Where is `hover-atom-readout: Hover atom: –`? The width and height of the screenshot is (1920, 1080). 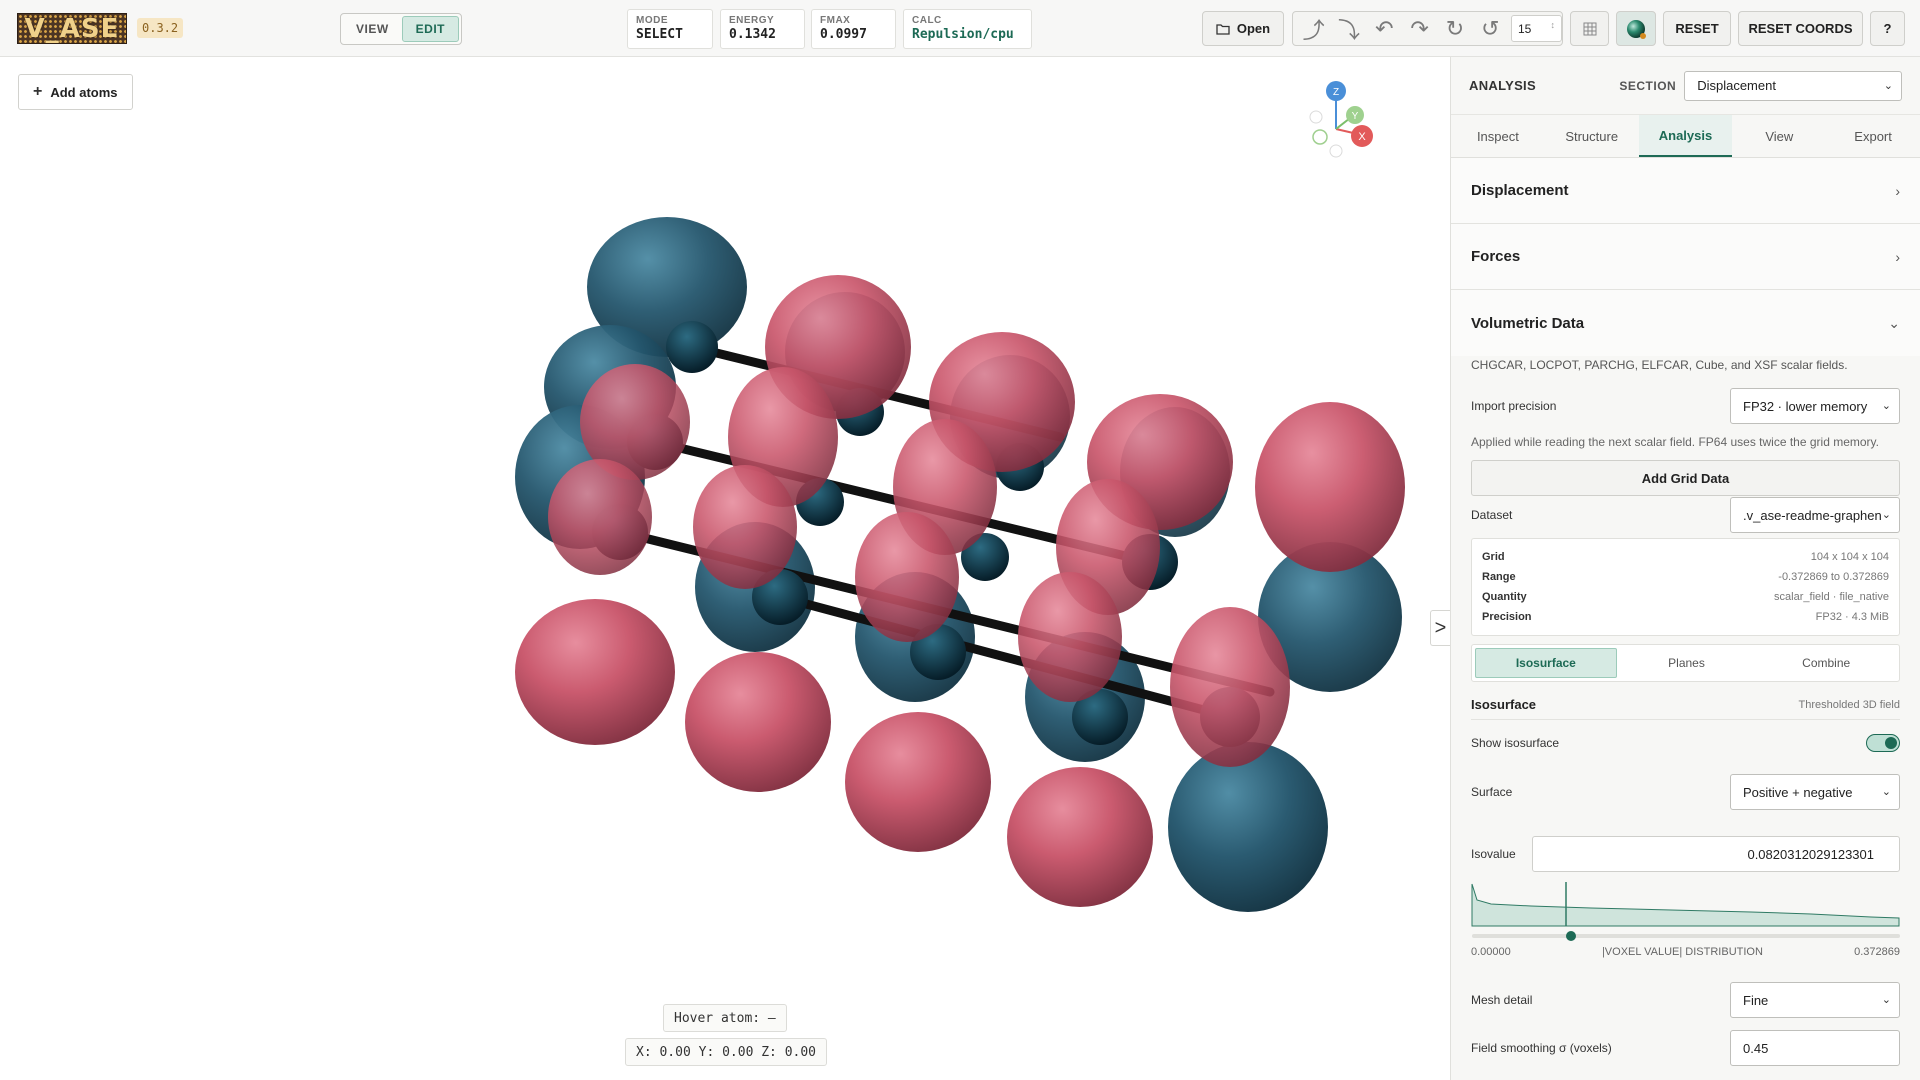
hover-atom-readout: Hover atom: – is located at coordinates (725, 1018).